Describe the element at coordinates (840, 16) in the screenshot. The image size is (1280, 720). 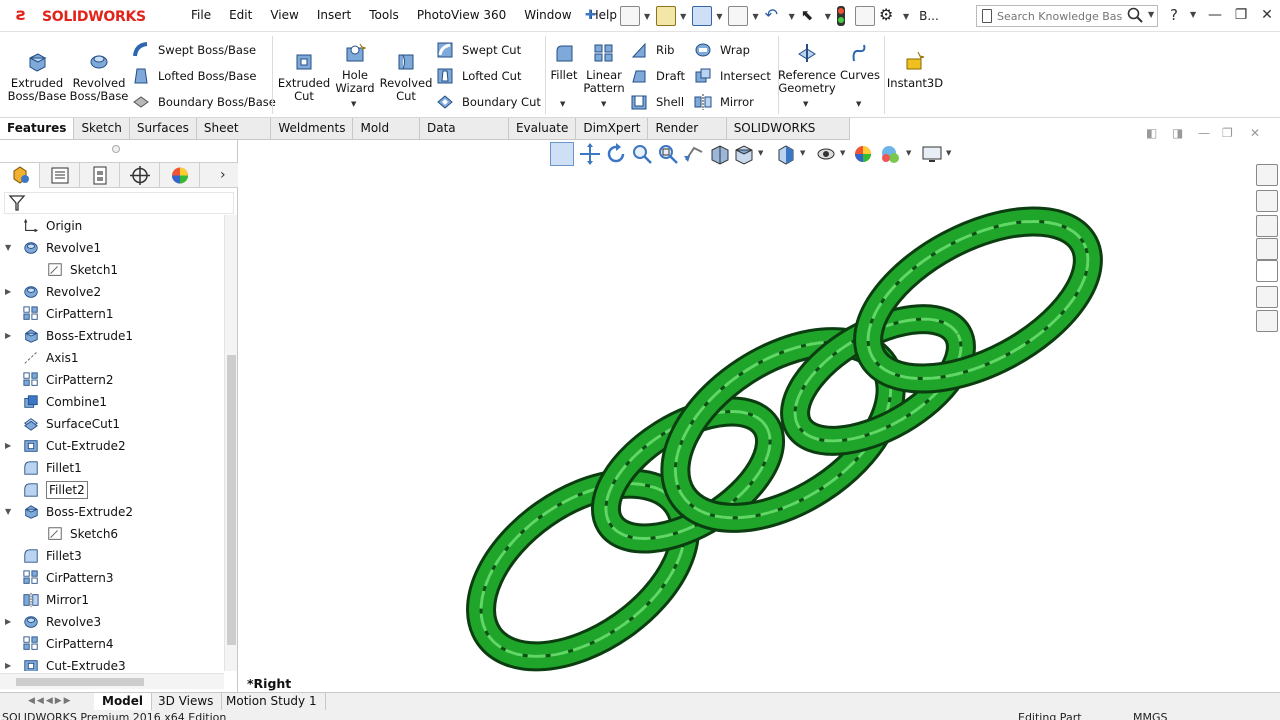
I see `rebuild-icon` at that location.